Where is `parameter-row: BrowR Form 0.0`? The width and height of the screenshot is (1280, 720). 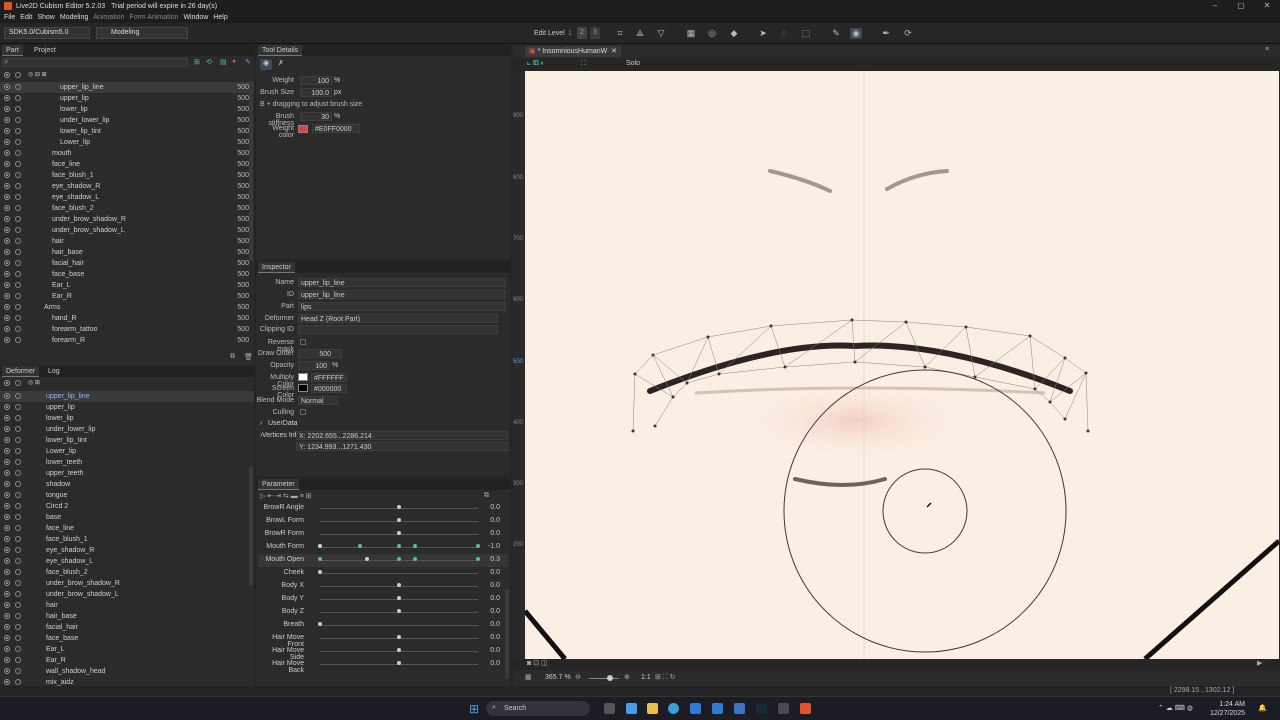
parameter-row: BrowR Form 0.0 is located at coordinates (383, 534).